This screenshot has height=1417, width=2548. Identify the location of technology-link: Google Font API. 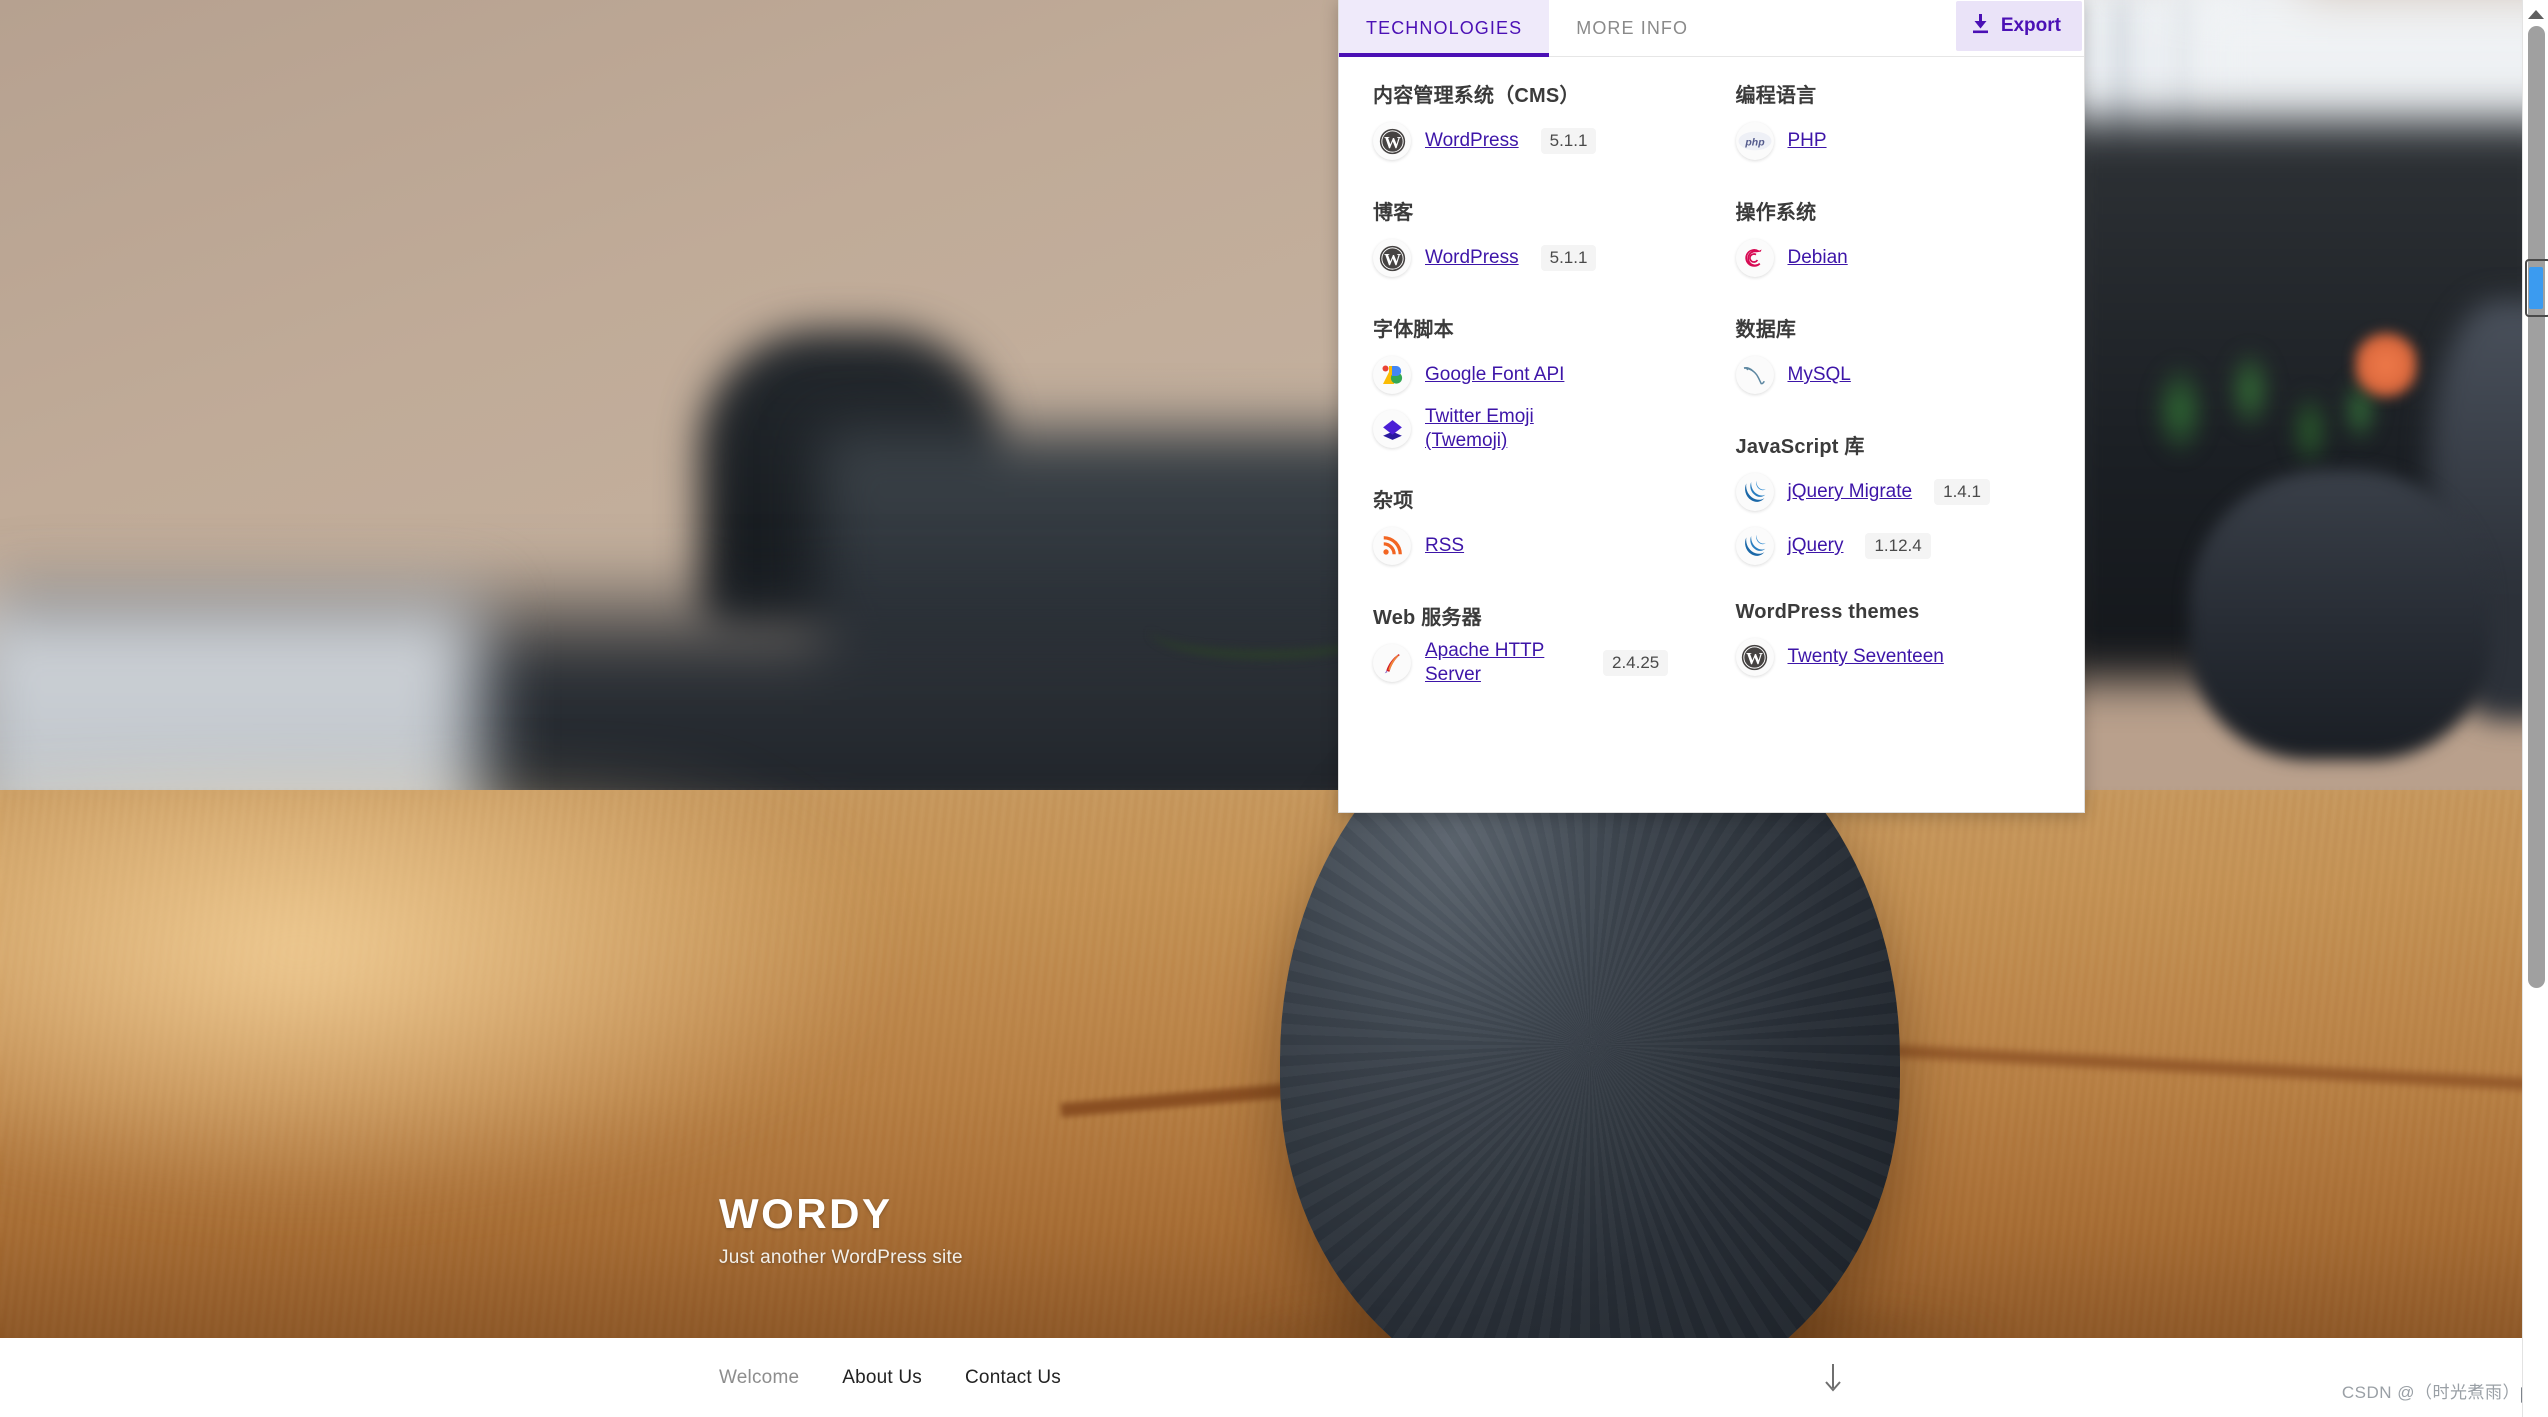
(1494, 375).